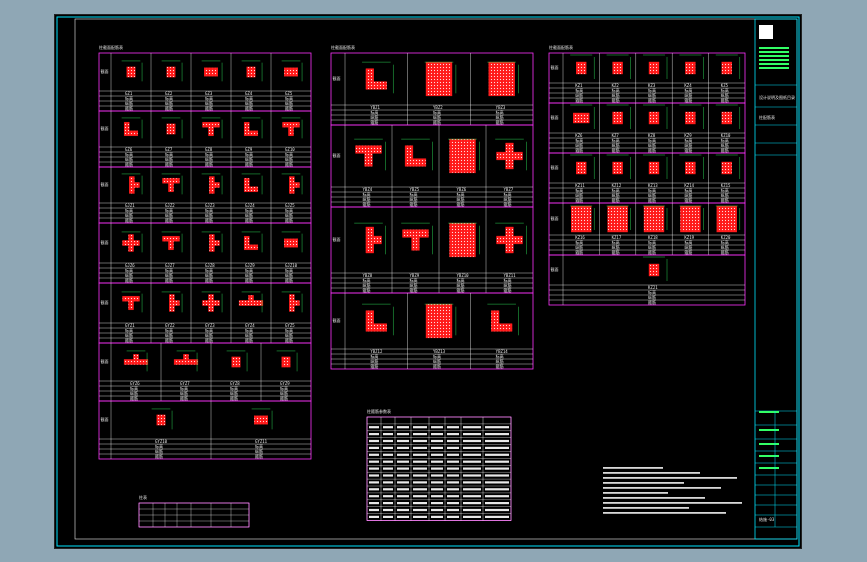 This screenshot has width=867, height=562. Describe the element at coordinates (172, 302) in the screenshot. I see `column-section-gyz2` at that location.